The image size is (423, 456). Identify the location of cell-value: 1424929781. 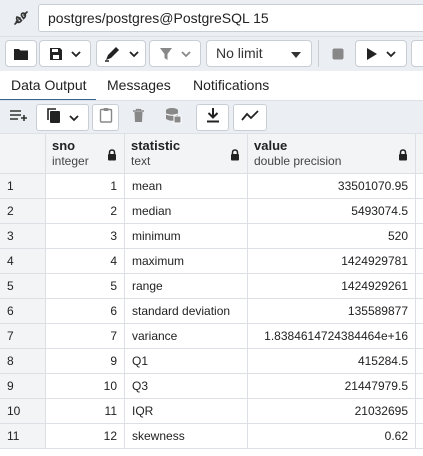
(332, 261).